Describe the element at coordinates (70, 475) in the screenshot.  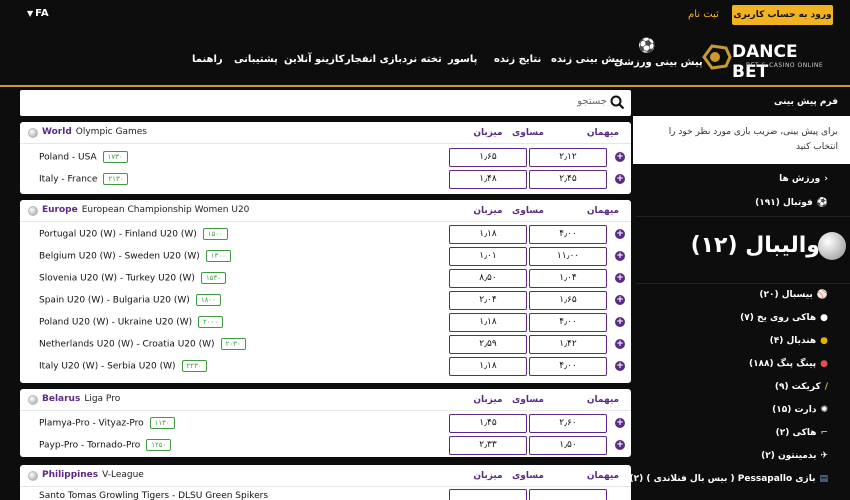
I see `league-region: Philippines` at that location.